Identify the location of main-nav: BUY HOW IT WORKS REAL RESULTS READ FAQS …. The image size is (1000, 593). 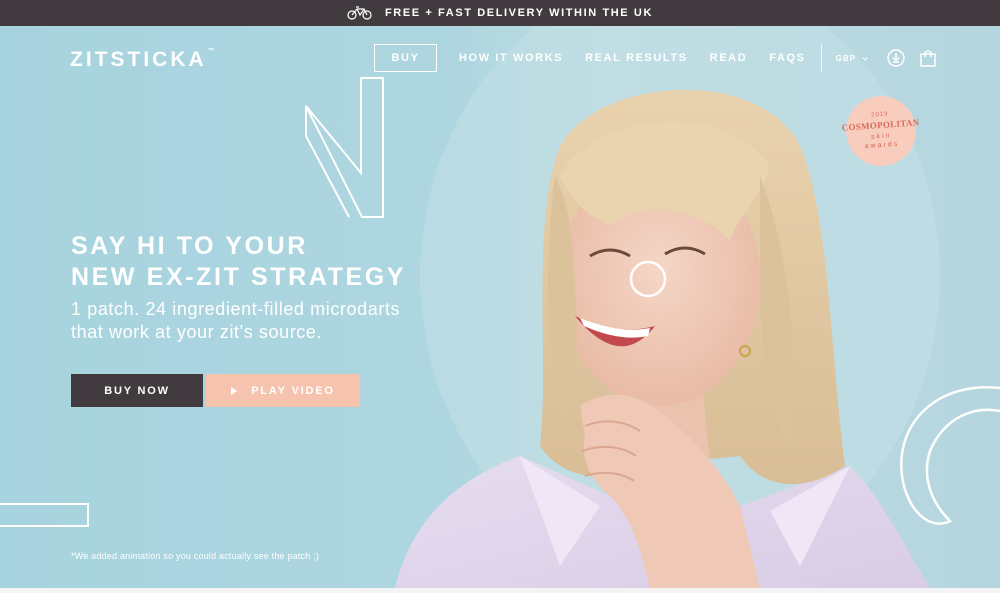
(656, 58).